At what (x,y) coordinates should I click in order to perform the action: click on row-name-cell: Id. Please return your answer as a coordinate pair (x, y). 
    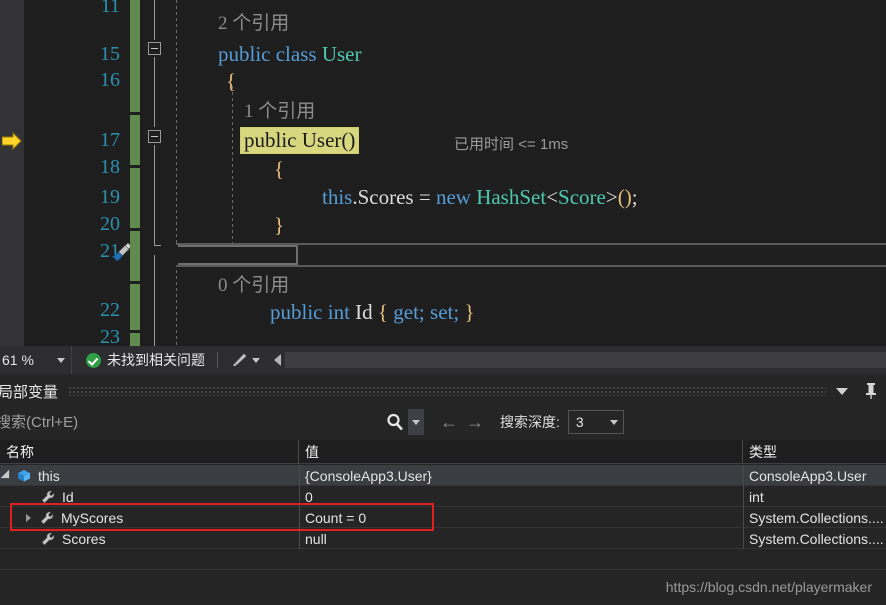
    Looking at the image, I should click on (149, 496).